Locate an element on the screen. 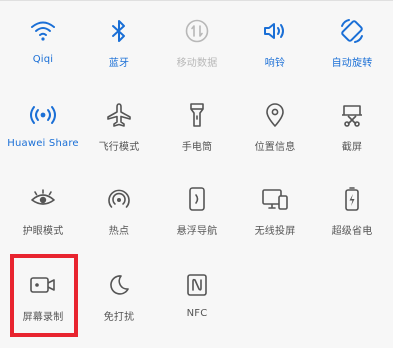 This screenshot has height=348, width=393. tile-label: 蓝牙 is located at coordinates (119, 63).